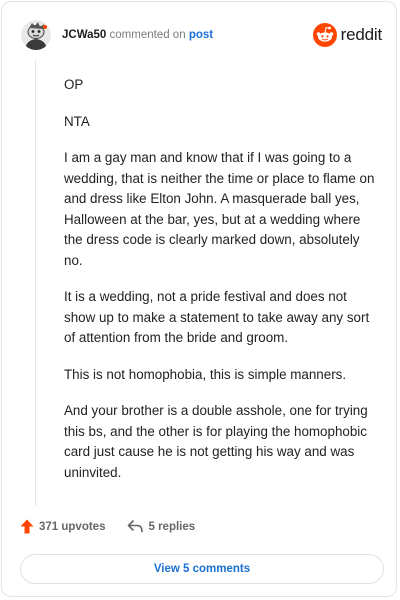 This screenshot has height=600, width=400. I want to click on comment-paragraph: OP, so click(74, 84).